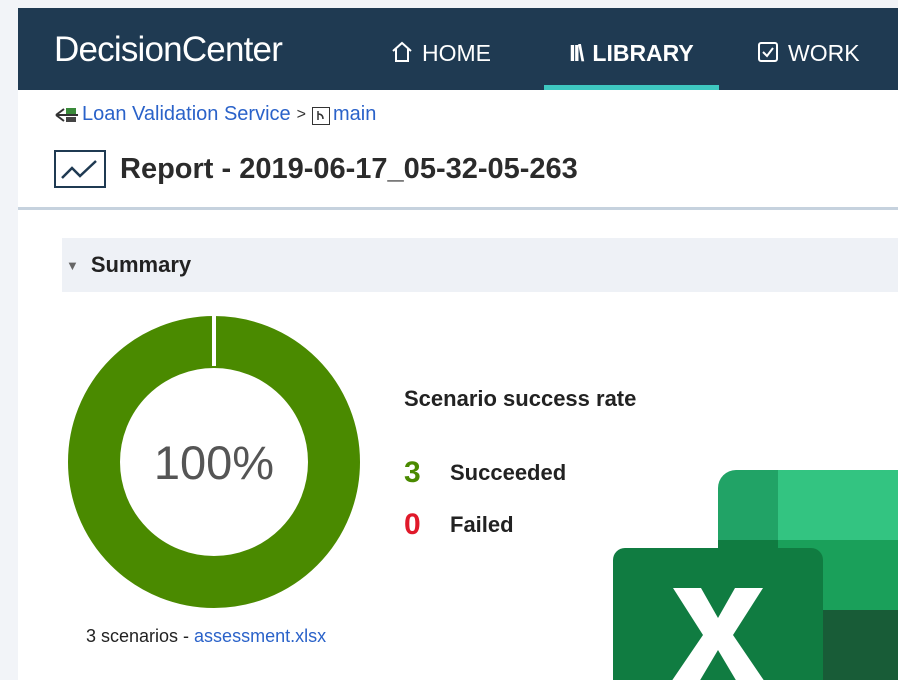 The width and height of the screenshot is (898, 680). What do you see at coordinates (214, 462) in the screenshot?
I see `success-percent: 100%` at bounding box center [214, 462].